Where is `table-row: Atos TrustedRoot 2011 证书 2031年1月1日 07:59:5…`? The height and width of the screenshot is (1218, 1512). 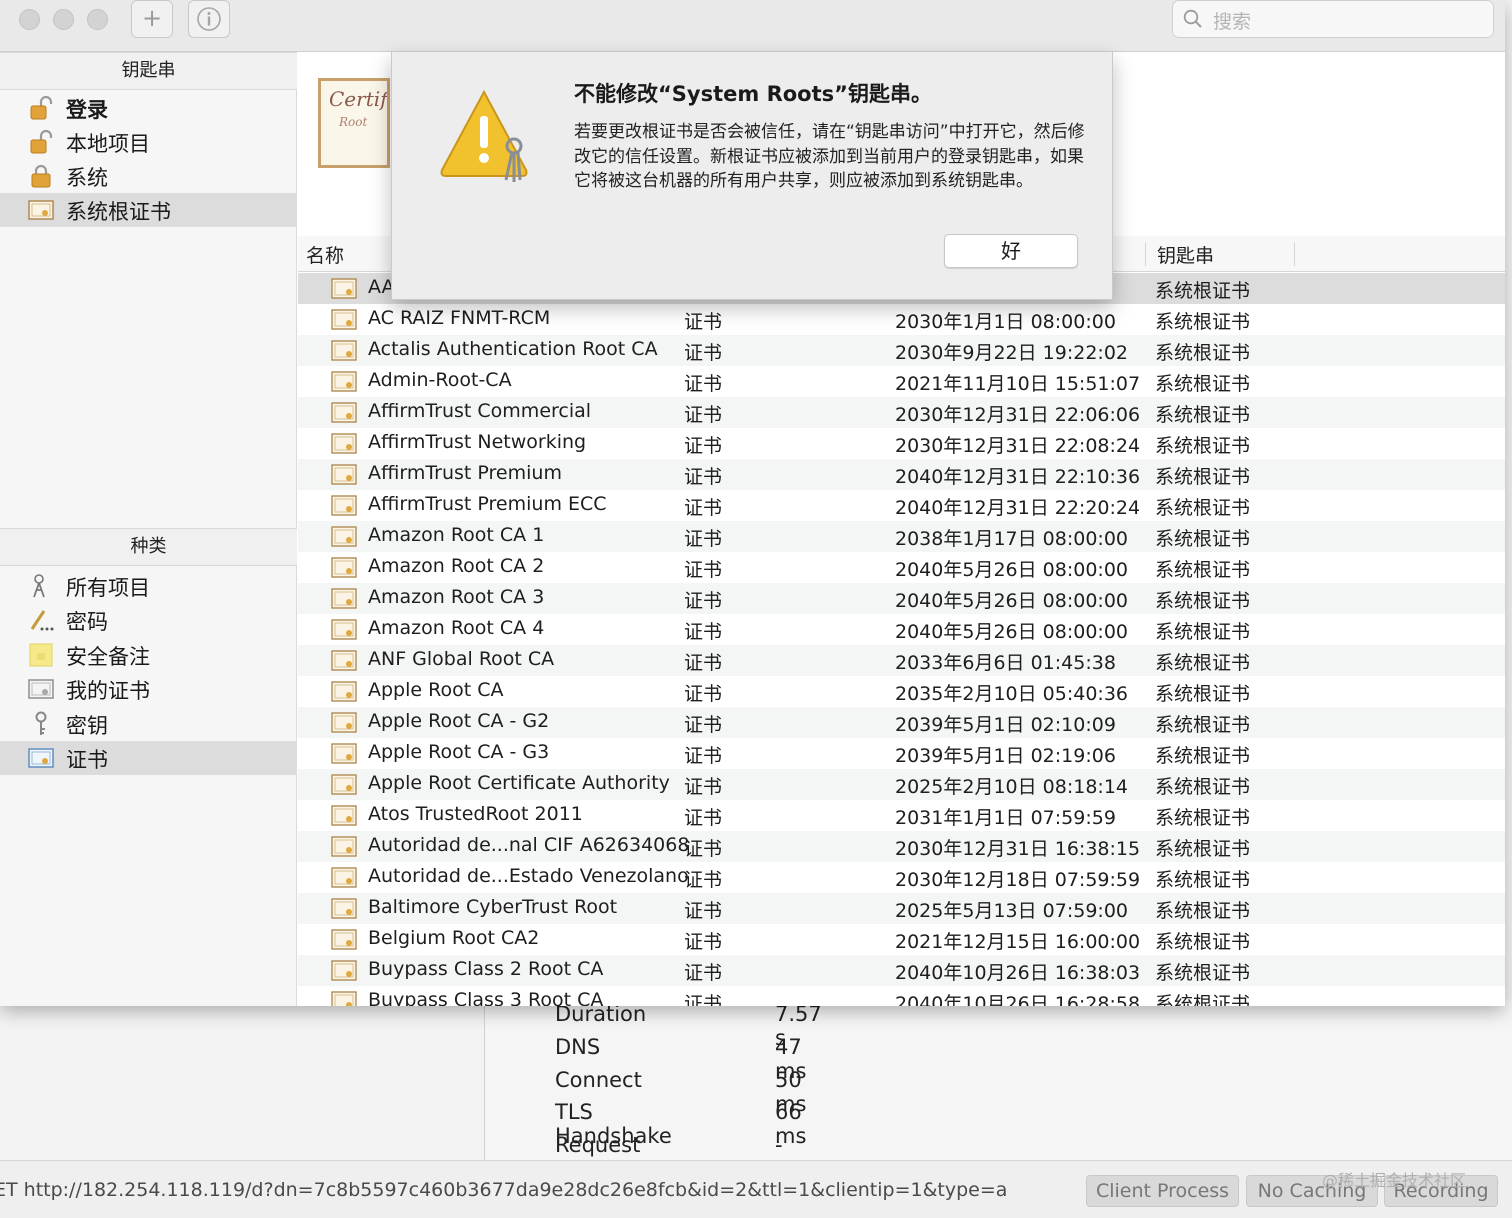
table-row: Atos TrustedRoot 2011 证书 2031年1月1日 07:59:5… is located at coordinates (901, 815).